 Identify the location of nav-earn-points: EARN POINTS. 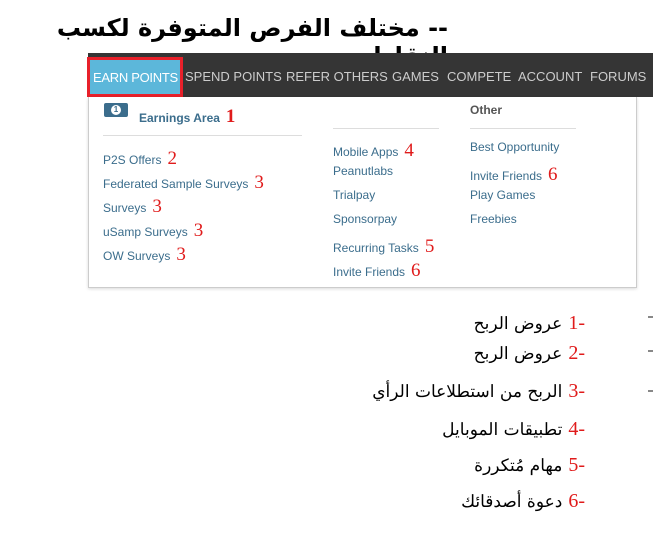
(135, 77).